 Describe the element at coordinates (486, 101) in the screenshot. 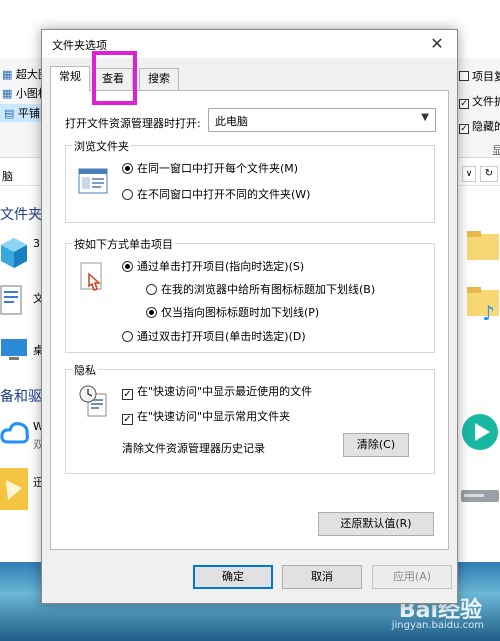

I see `option-label: 文件扩` at that location.